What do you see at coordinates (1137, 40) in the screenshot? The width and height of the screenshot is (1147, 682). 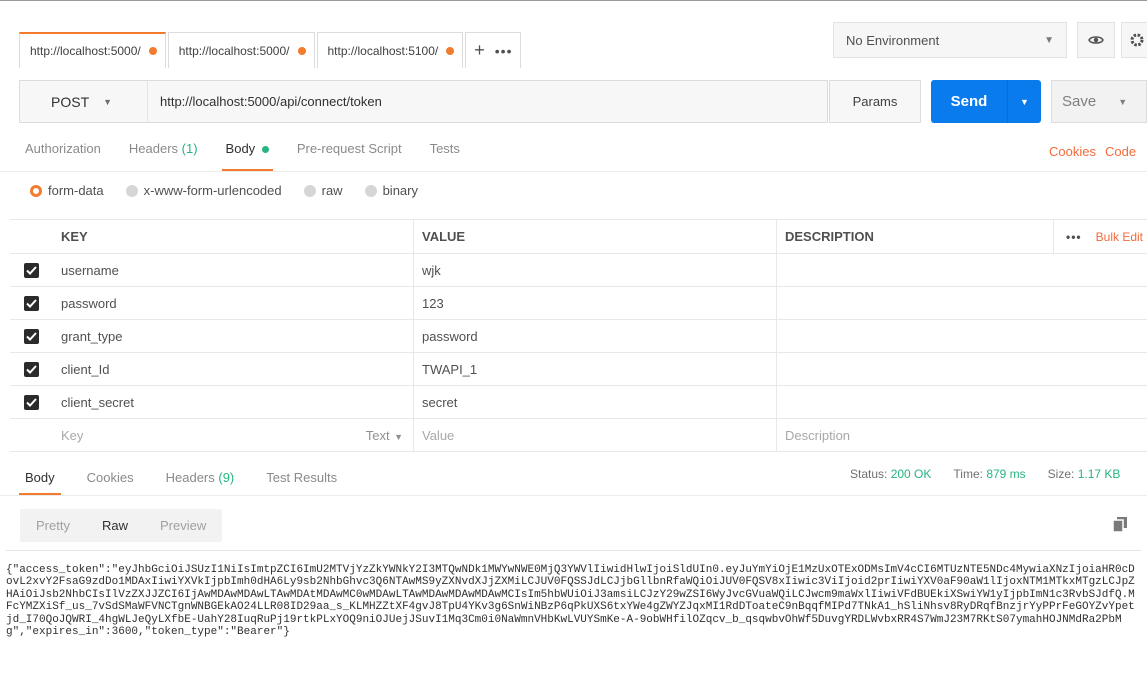 I see `gear-icon` at bounding box center [1137, 40].